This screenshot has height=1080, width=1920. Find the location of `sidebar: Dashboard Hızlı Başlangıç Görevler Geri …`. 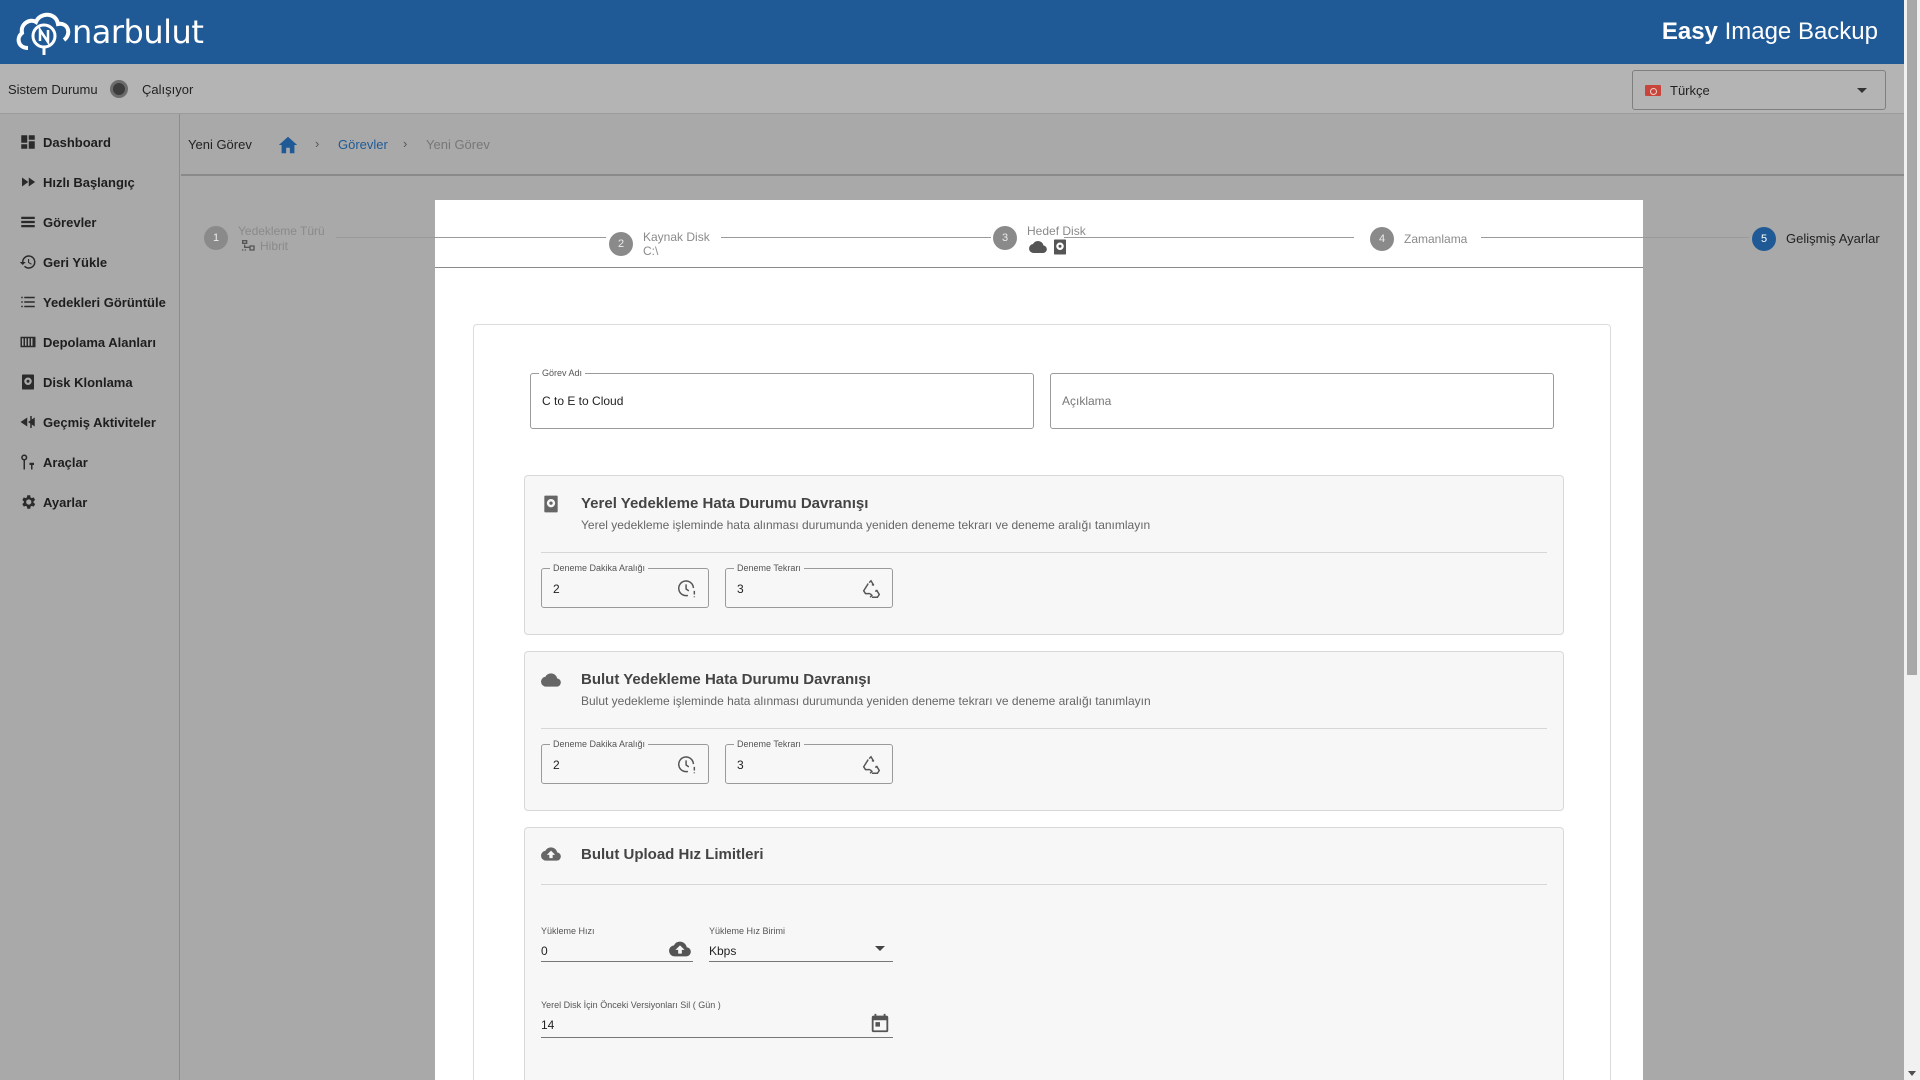

sidebar: Dashboard Hızlı Başlangıç Görevler Geri … is located at coordinates (90, 597).